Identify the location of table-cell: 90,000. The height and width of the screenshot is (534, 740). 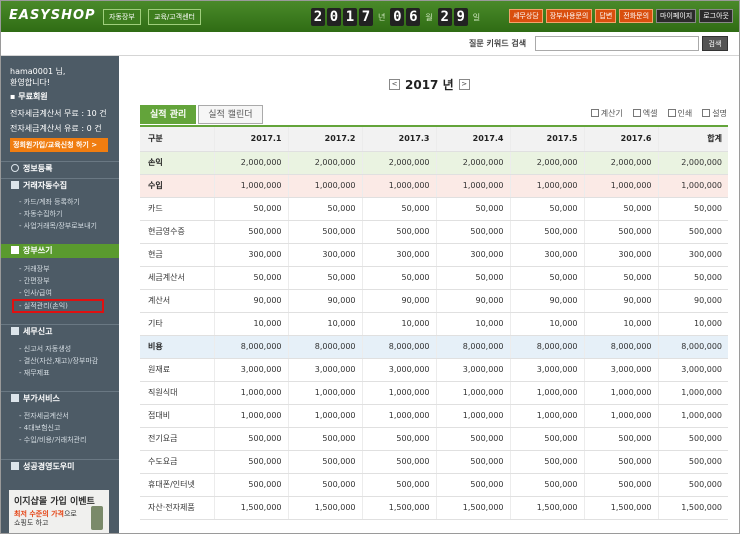
(547, 301).